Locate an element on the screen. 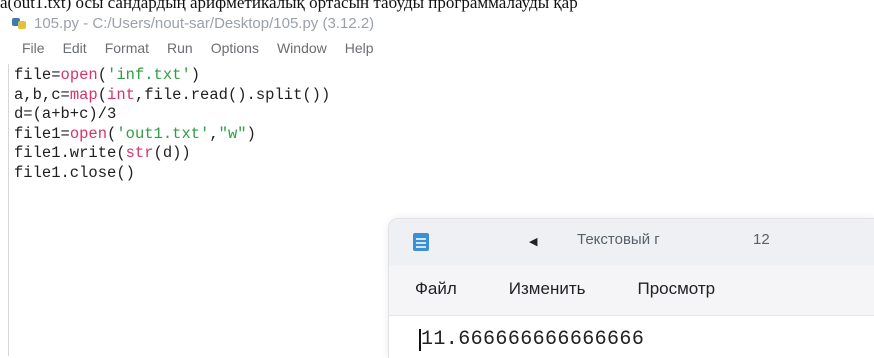  notepad-menu-view: Просмотр is located at coordinates (676, 289).